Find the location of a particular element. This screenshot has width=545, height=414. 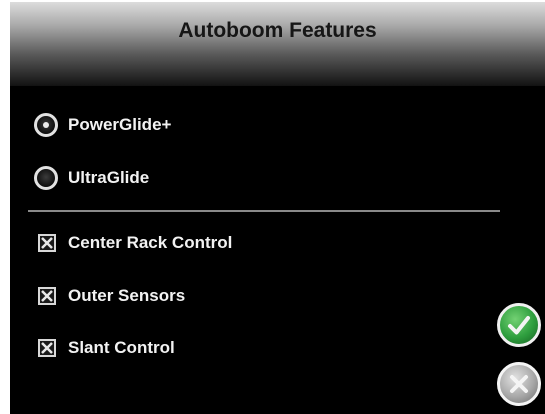

divider is located at coordinates (264, 211).